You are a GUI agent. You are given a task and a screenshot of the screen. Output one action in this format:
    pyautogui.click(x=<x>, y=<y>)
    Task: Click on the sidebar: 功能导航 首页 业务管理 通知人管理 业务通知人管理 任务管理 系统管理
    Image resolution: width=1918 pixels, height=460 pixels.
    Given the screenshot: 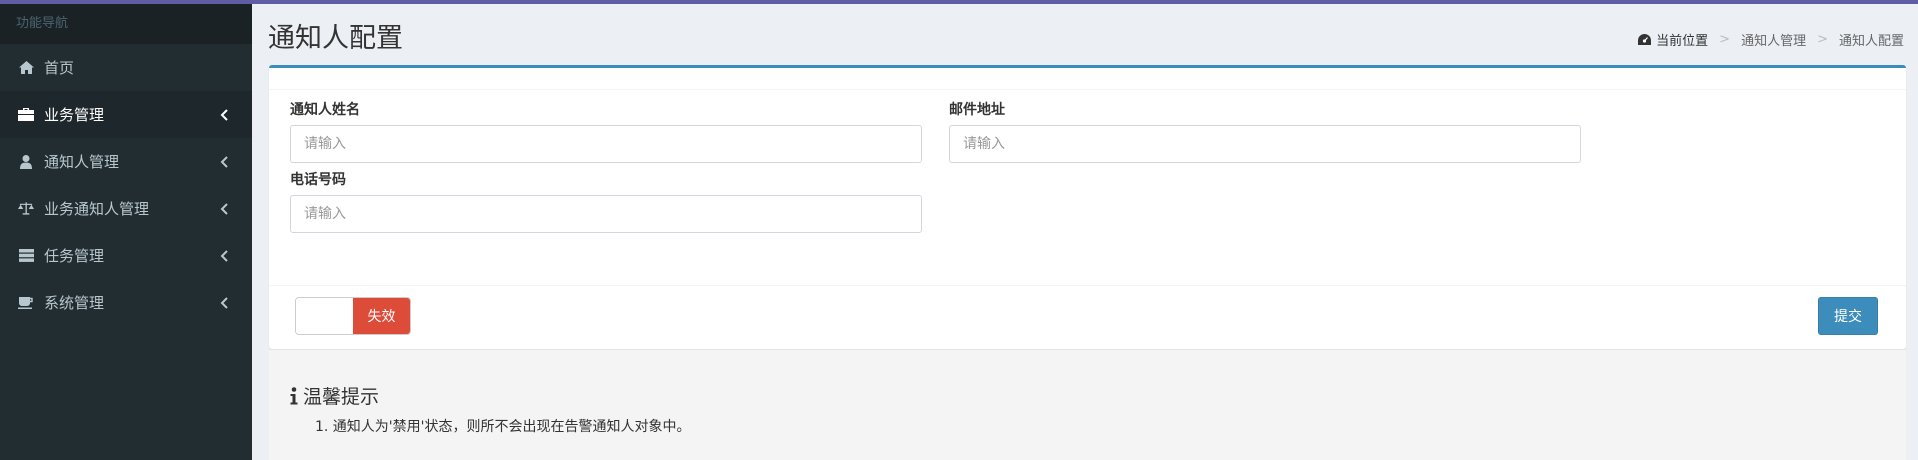 What is the action you would take?
    pyautogui.click(x=126, y=232)
    